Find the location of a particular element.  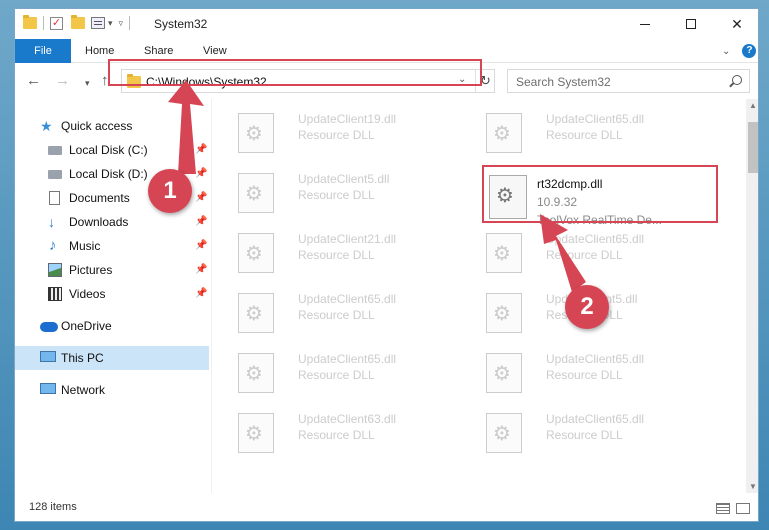

scrollbar-thumb is located at coordinates (753, 147).